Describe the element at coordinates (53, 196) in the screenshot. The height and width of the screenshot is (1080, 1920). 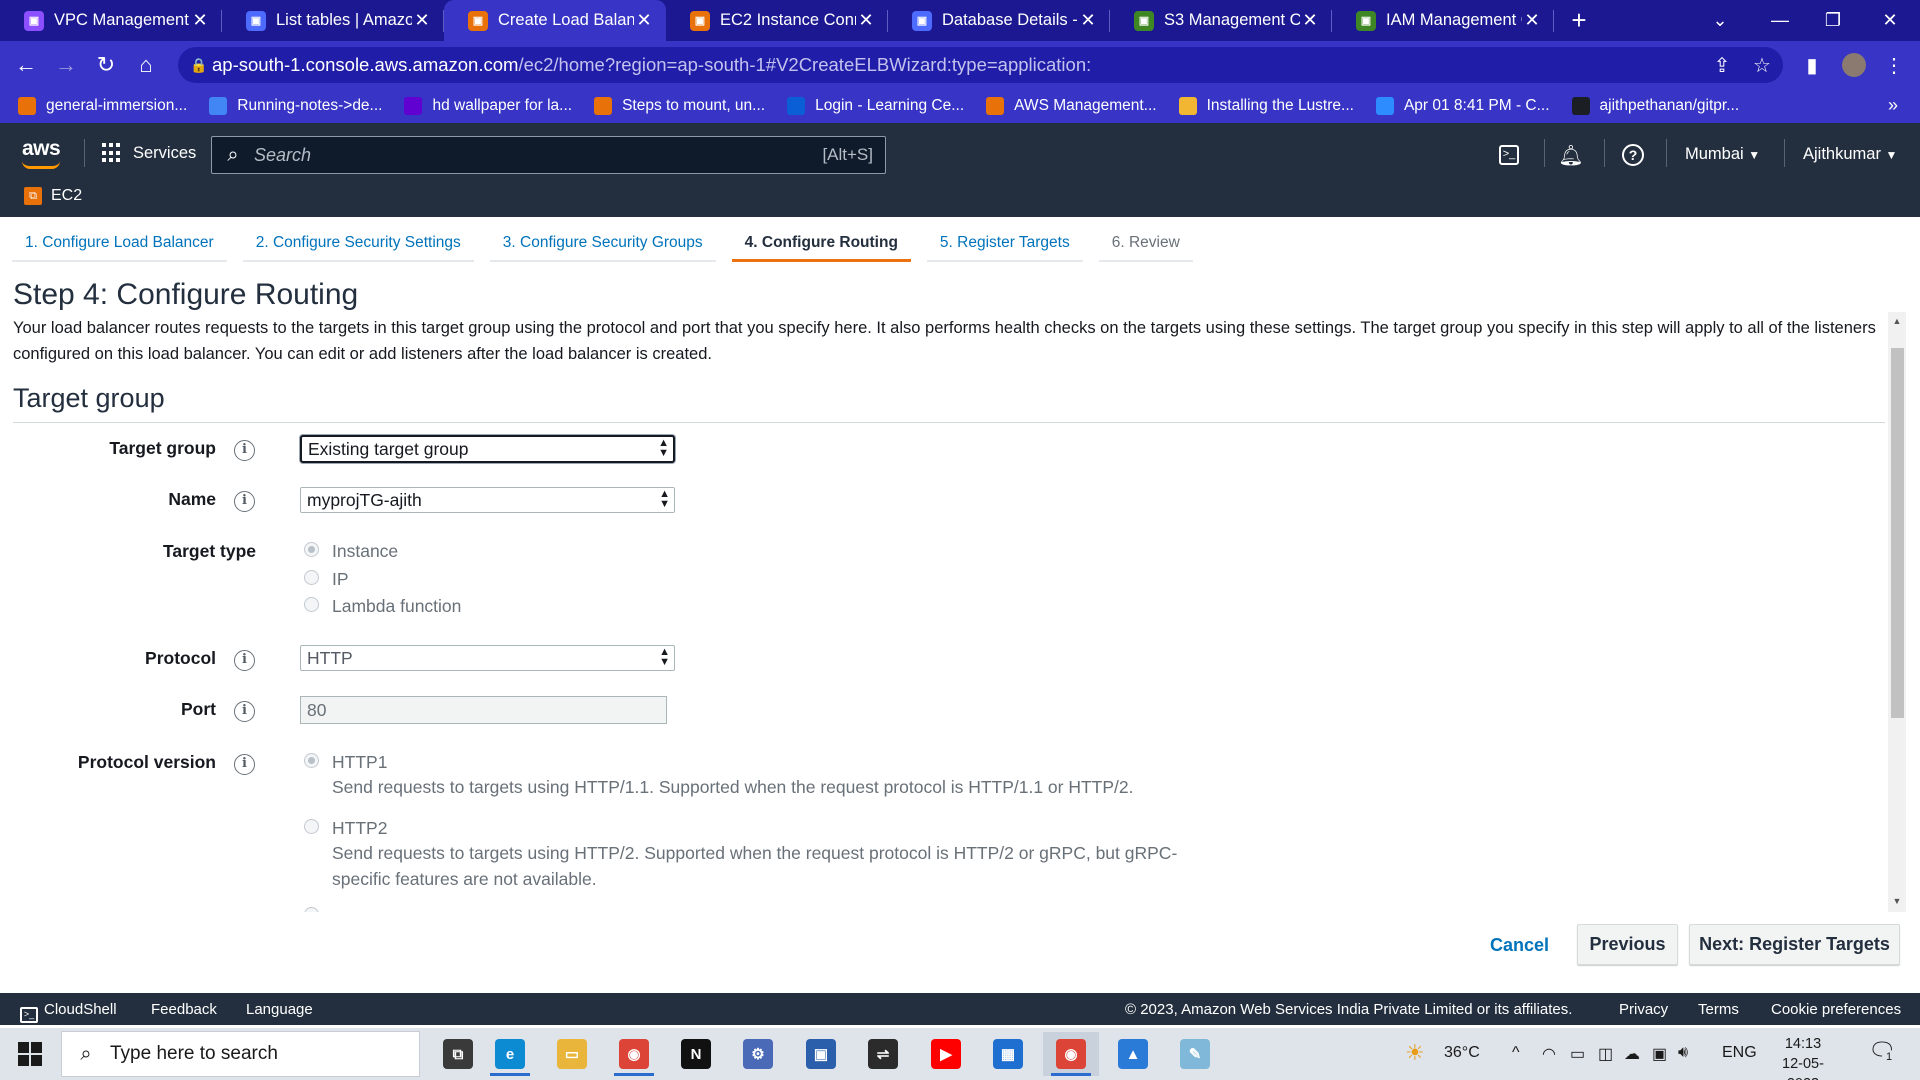
I see `service-breadcrumb-ec2: ⧉ EC2` at that location.